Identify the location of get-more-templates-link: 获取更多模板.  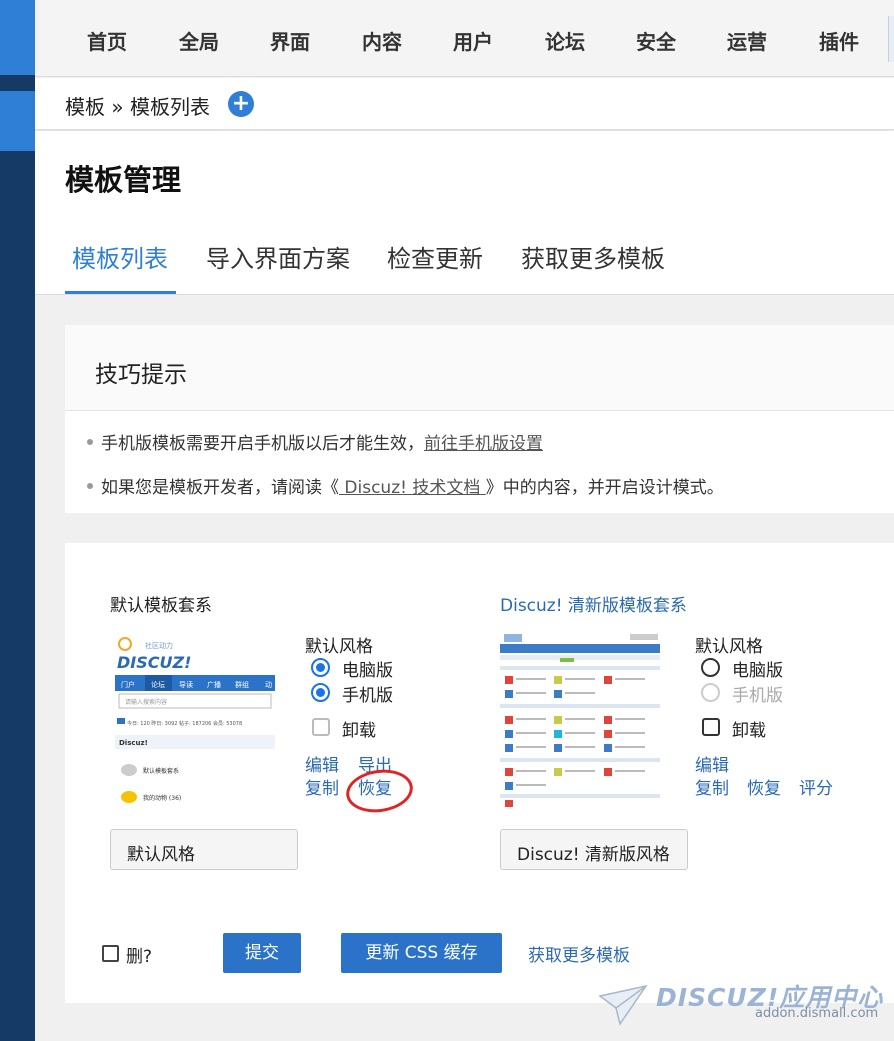
(579, 953).